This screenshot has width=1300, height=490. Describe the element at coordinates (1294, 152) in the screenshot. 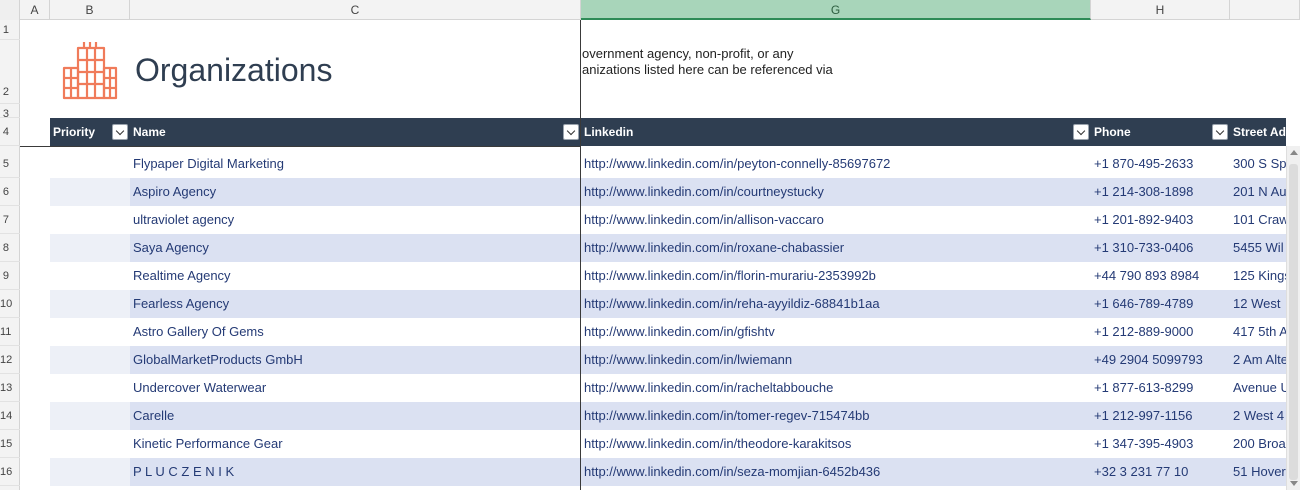

I see `scroll-up-icon` at that location.